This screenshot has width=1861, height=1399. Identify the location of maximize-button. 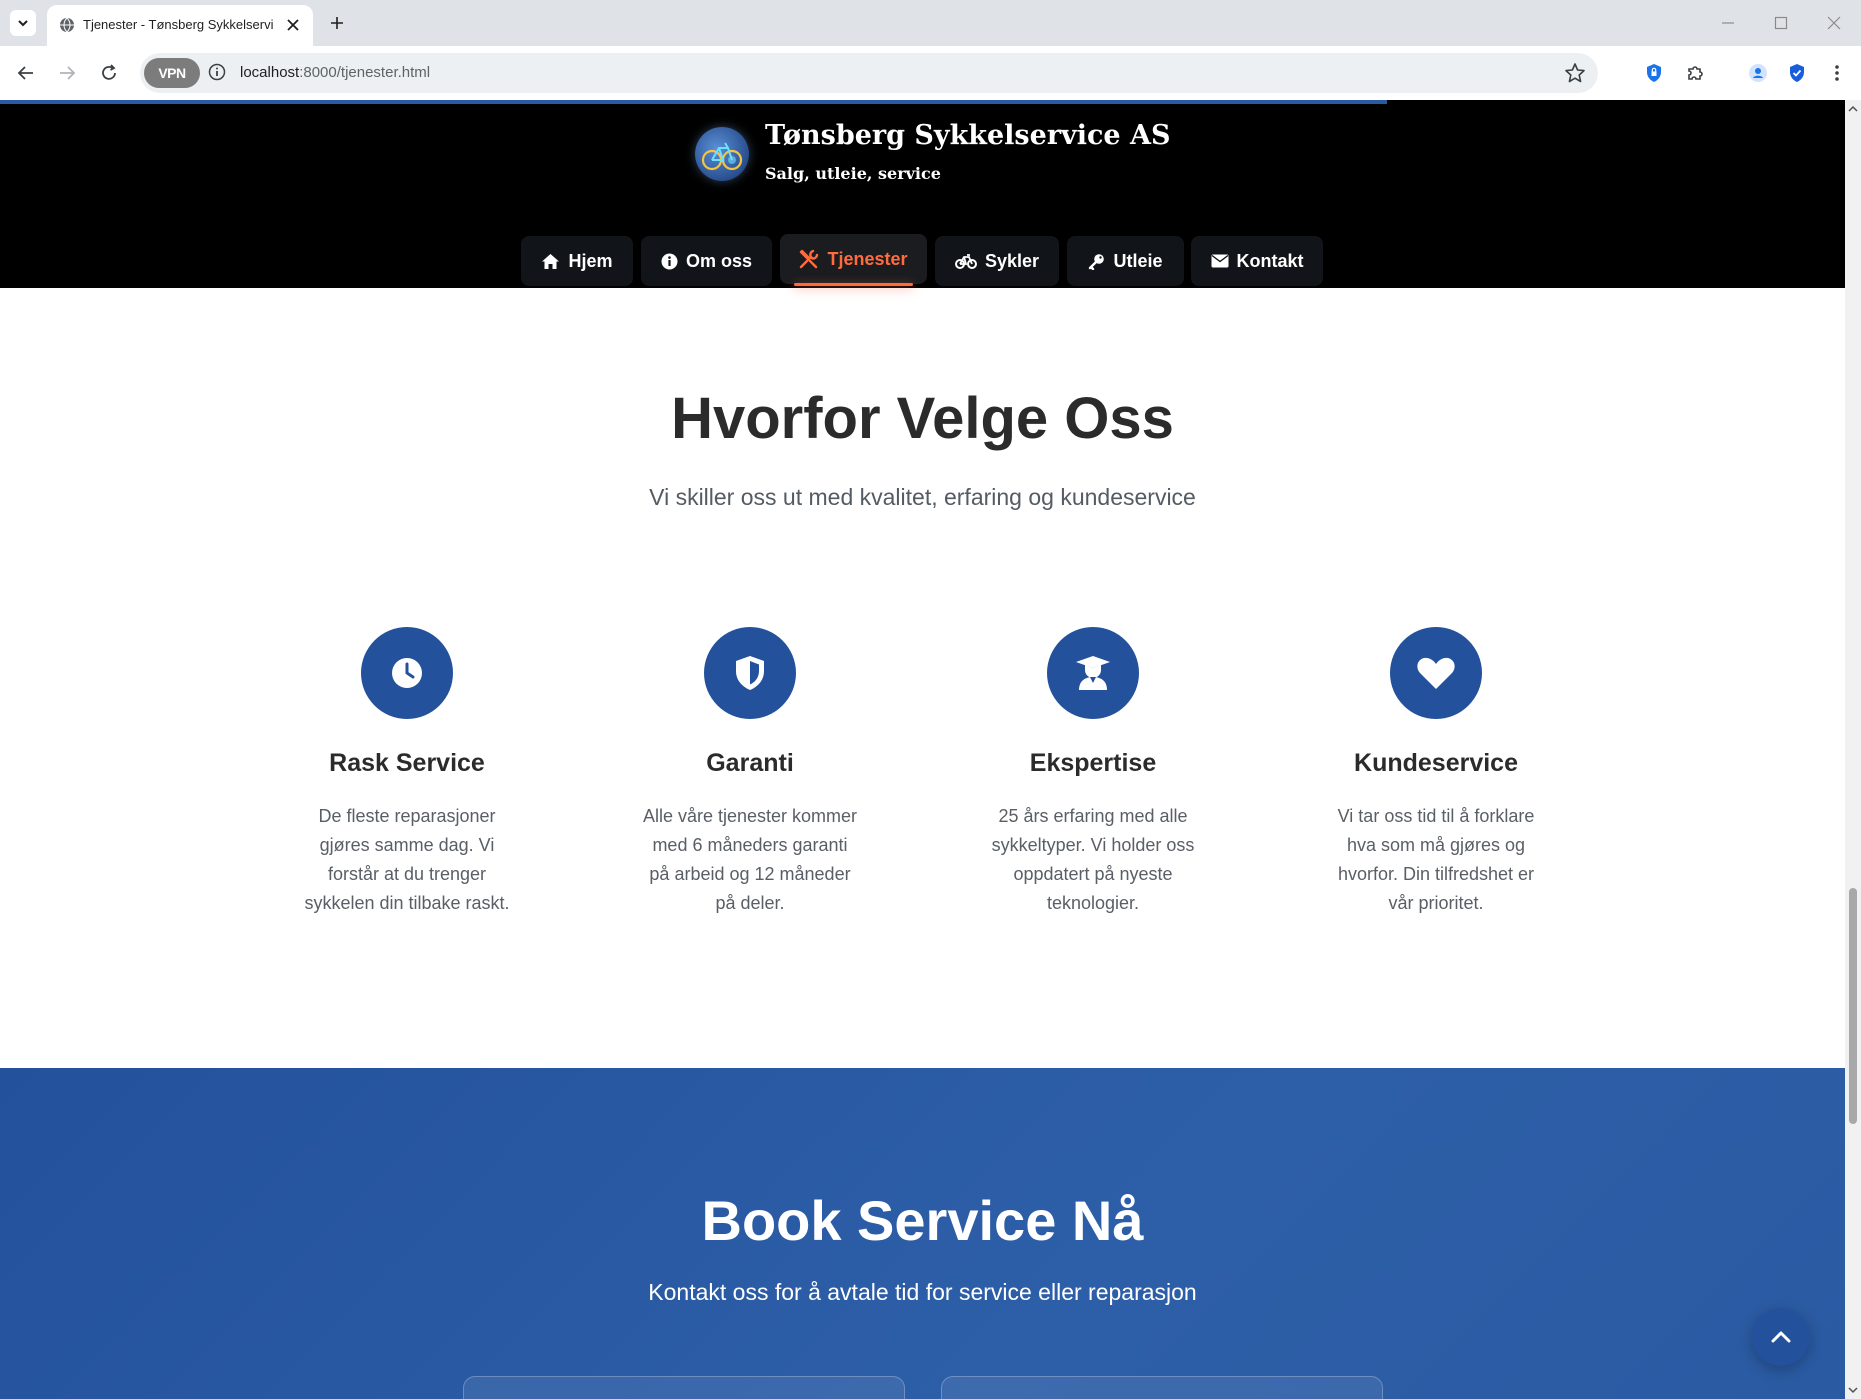
(1781, 23).